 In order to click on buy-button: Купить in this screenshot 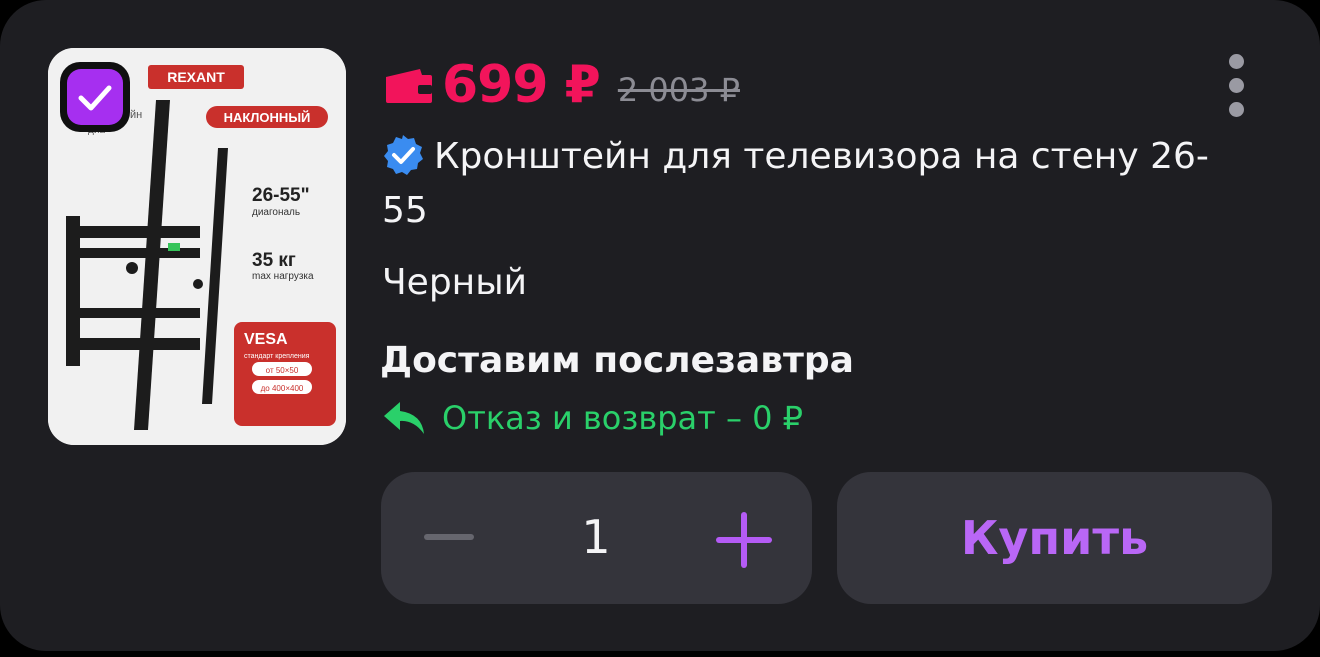, I will do `click(1054, 538)`.